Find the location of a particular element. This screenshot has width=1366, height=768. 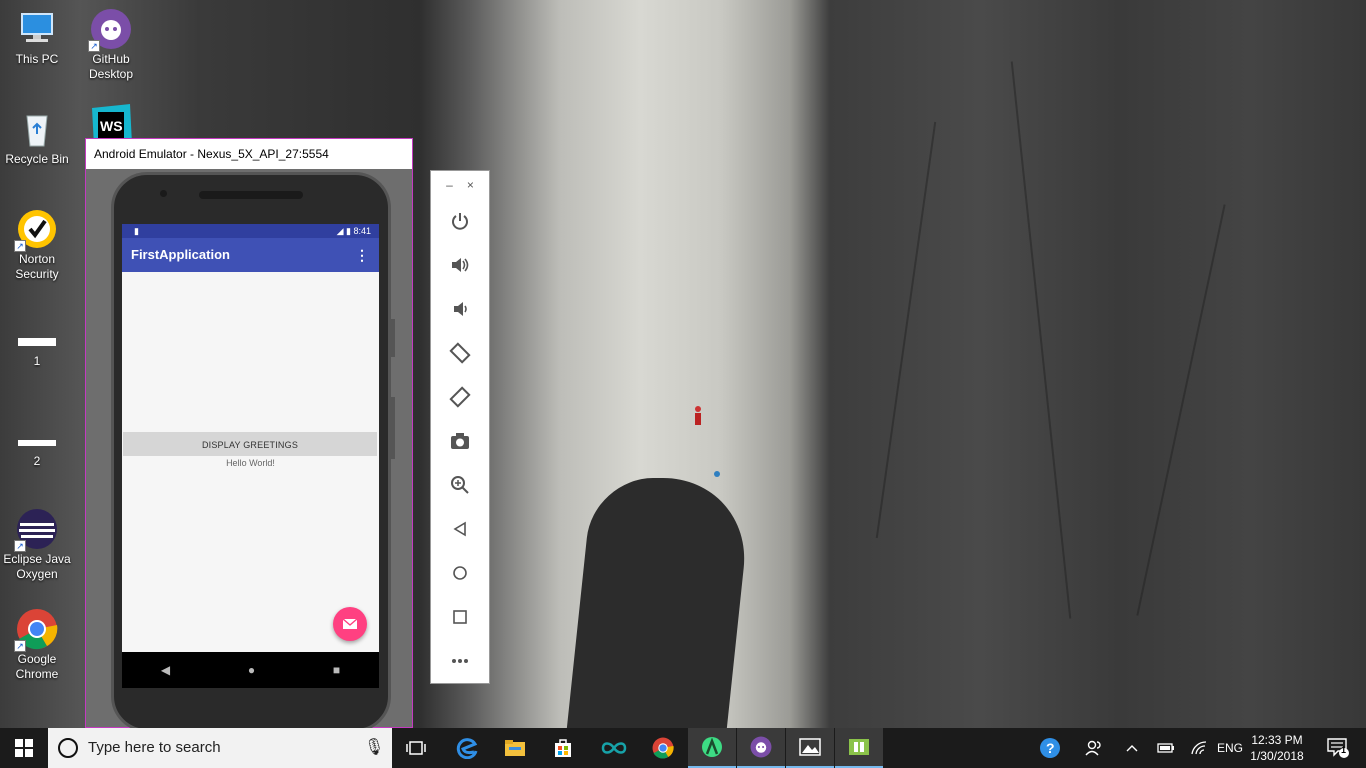

camera-icon is located at coordinates (460, 441).